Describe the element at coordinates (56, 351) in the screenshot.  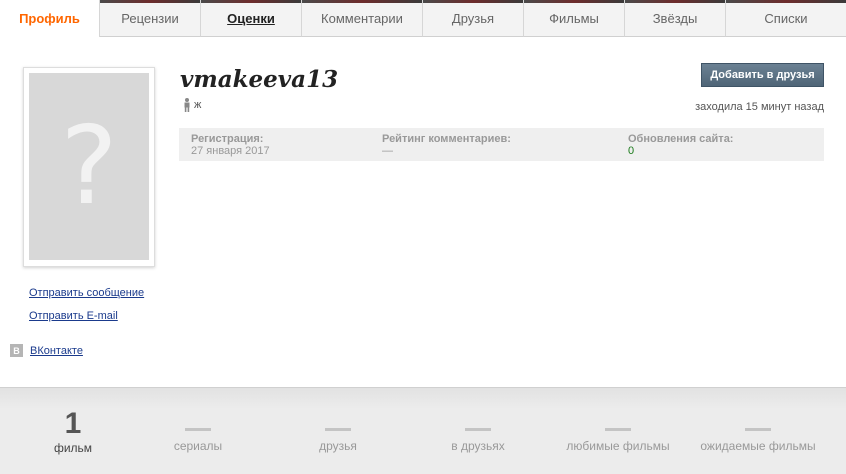
I see `vk-link: ВКонтакте` at that location.